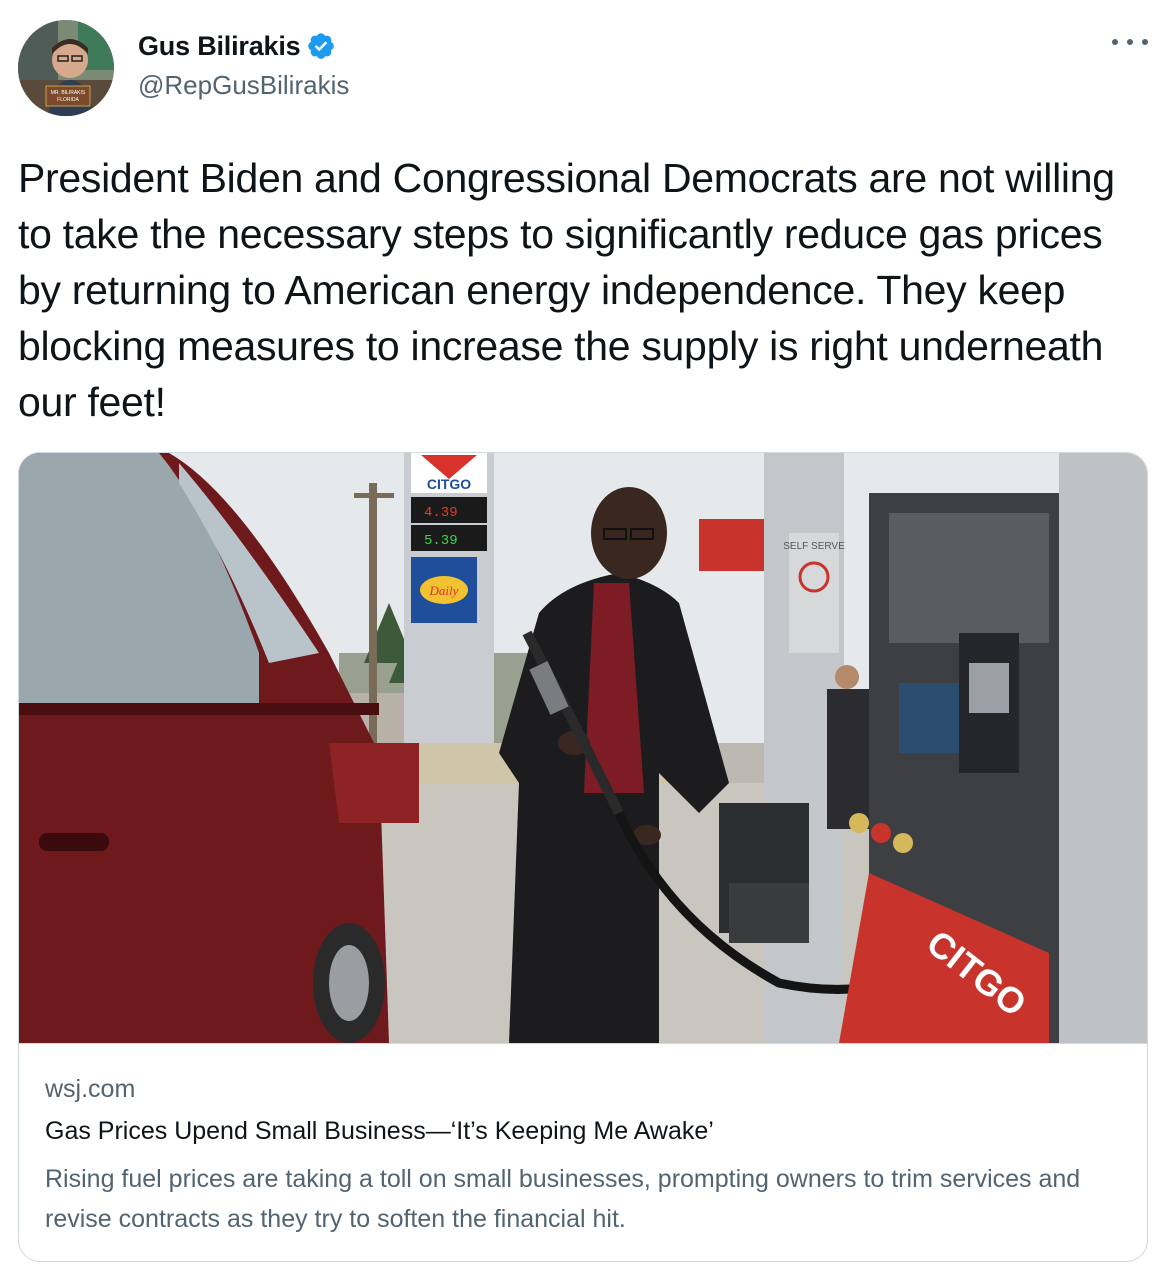 The height and width of the screenshot is (1286, 1172). What do you see at coordinates (243, 85) in the screenshot?
I see `author-handle: @RepGusBilirakis` at bounding box center [243, 85].